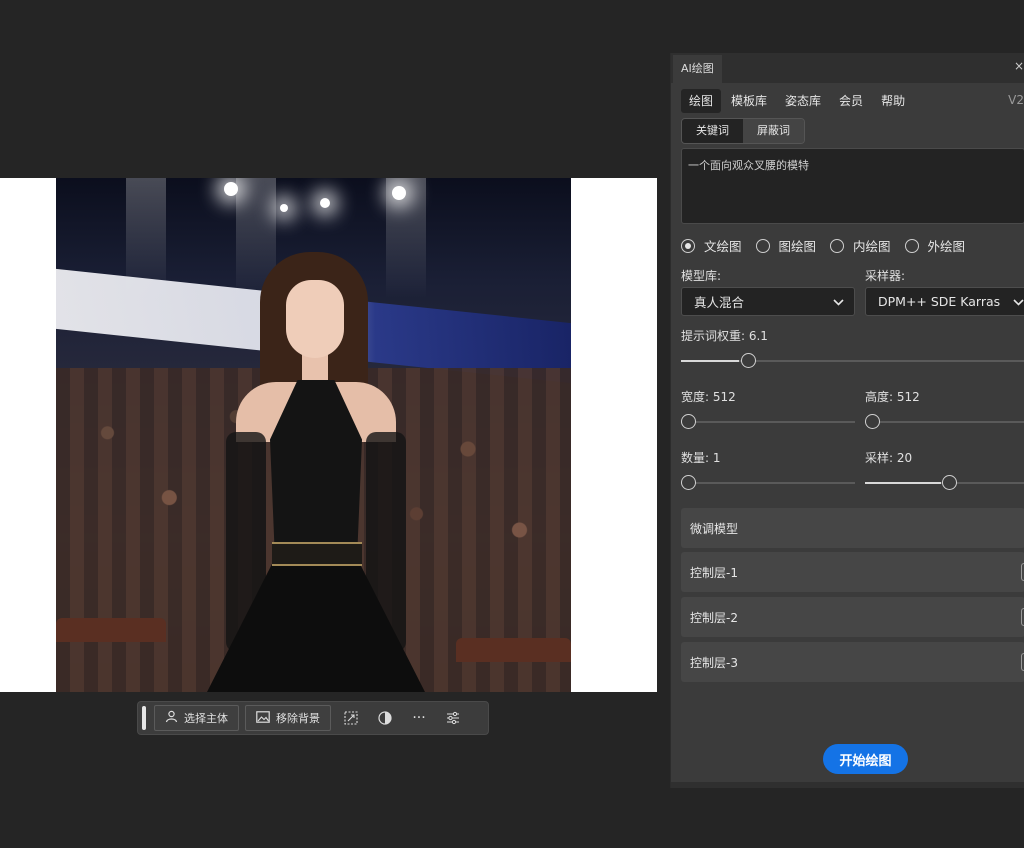 This screenshot has height=848, width=1024. What do you see at coordinates (847, 68) in the screenshot?
I see `panel-titlebar: AI绘图 ×` at bounding box center [847, 68].